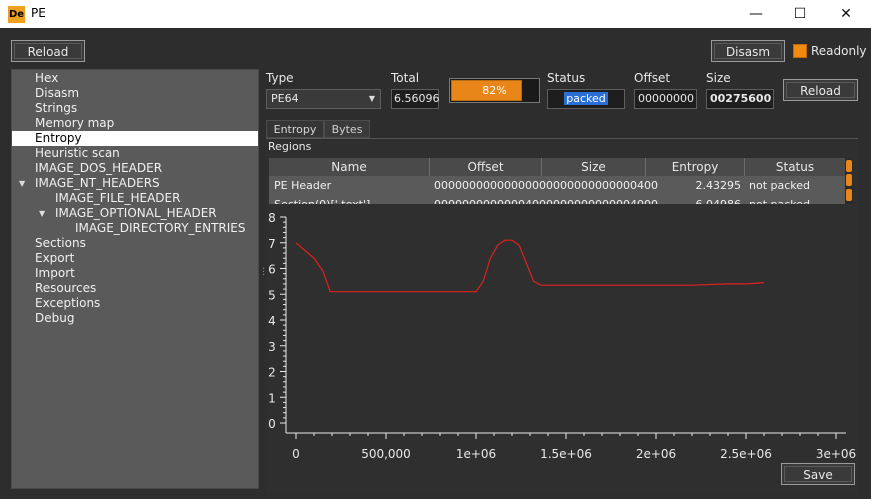  Describe the element at coordinates (566, 78) in the screenshot. I see `status-label: Status` at that location.